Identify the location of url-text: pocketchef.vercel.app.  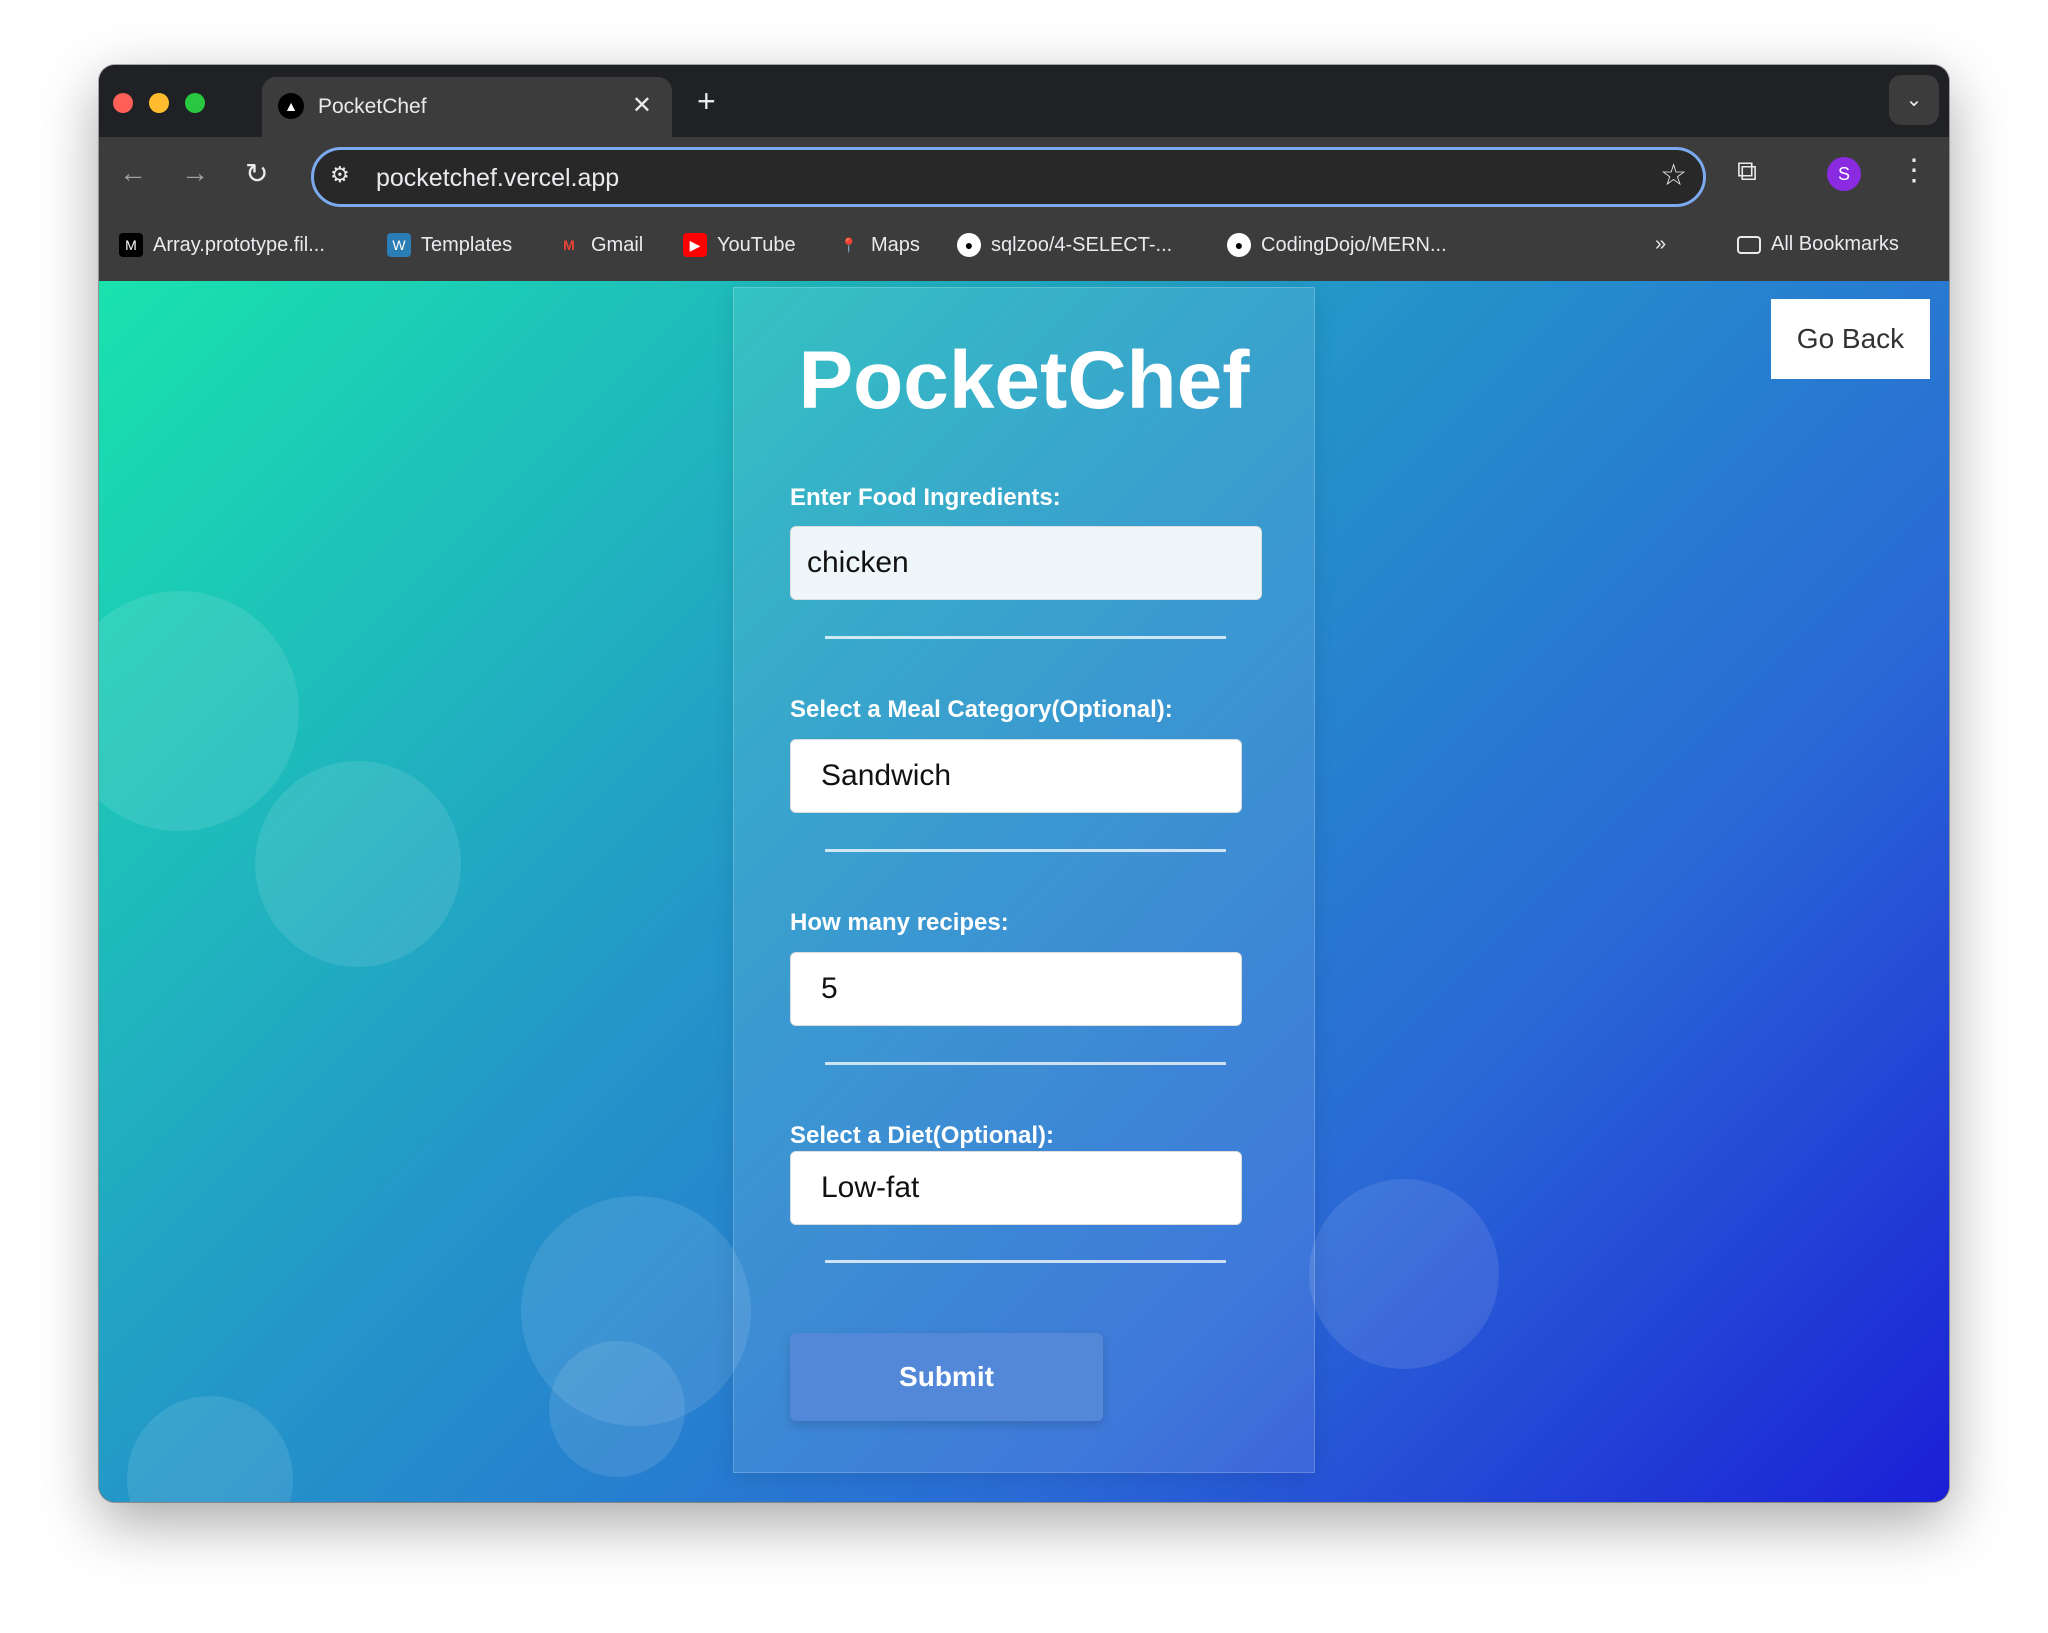
(497, 178).